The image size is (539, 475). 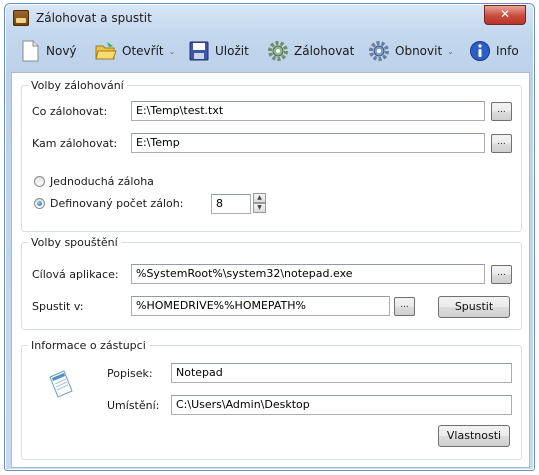 I want to click on window-title: Zálohovat a spustit, so click(x=94, y=18).